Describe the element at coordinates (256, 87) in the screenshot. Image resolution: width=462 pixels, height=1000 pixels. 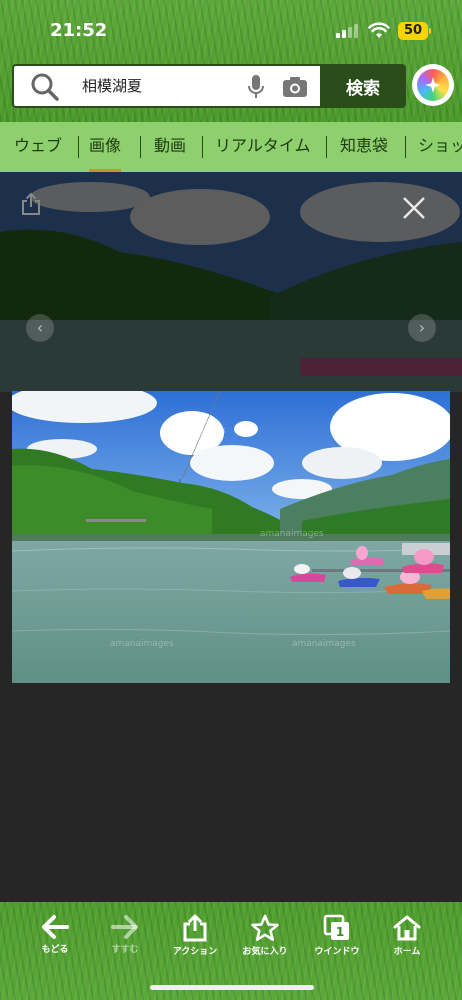
I see `microphone-icon` at that location.